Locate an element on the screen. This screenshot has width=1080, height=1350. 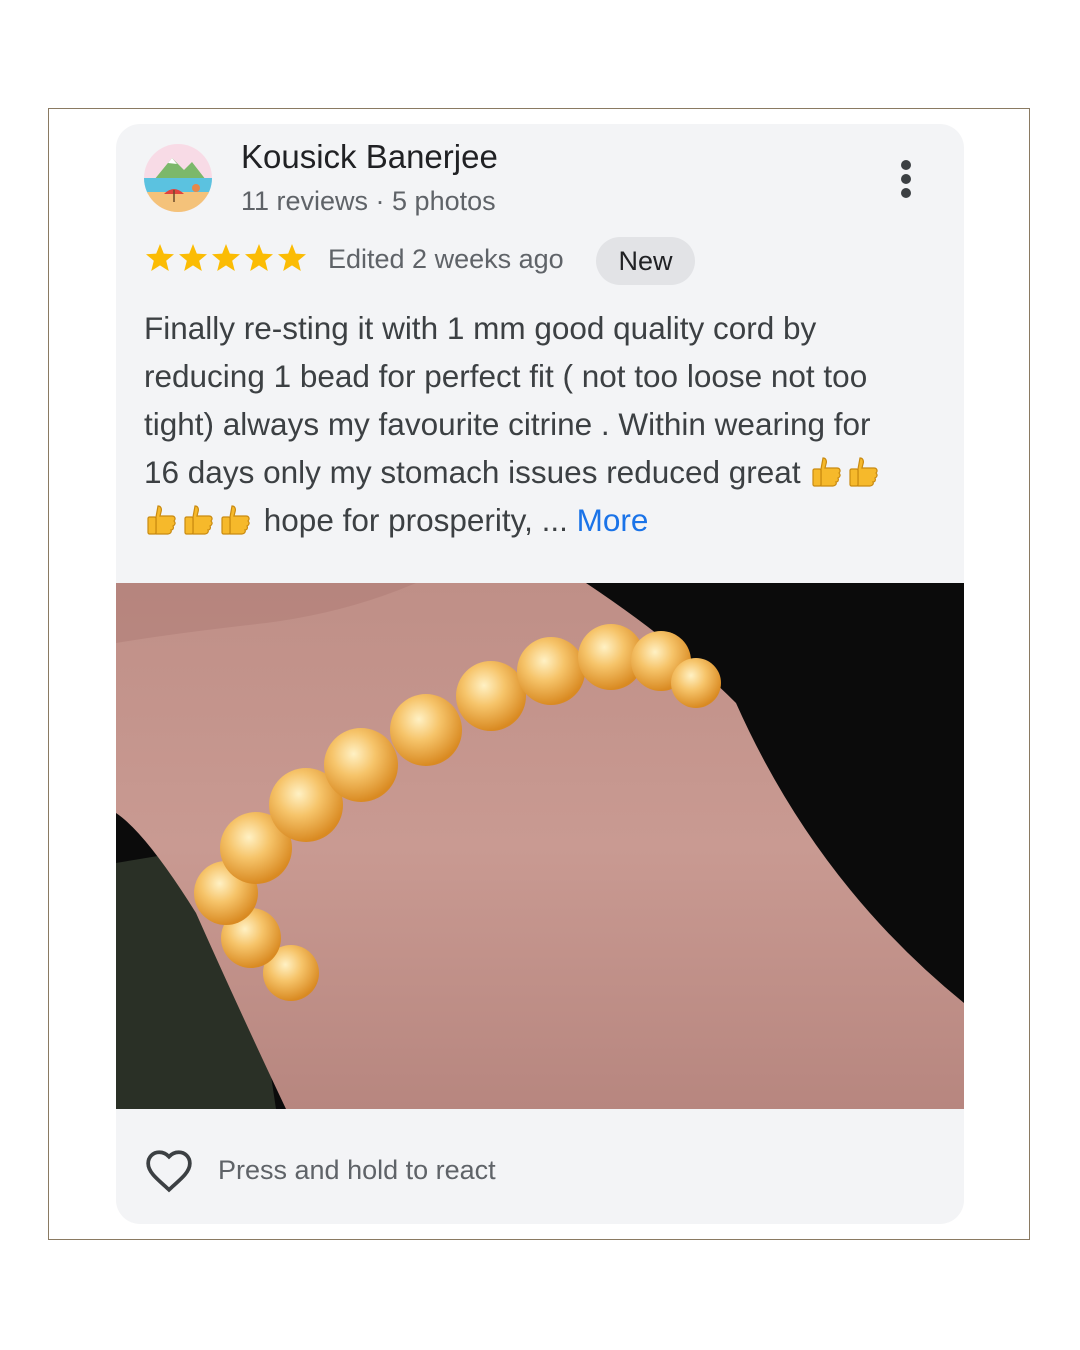
new-badge: New is located at coordinates (645, 261).